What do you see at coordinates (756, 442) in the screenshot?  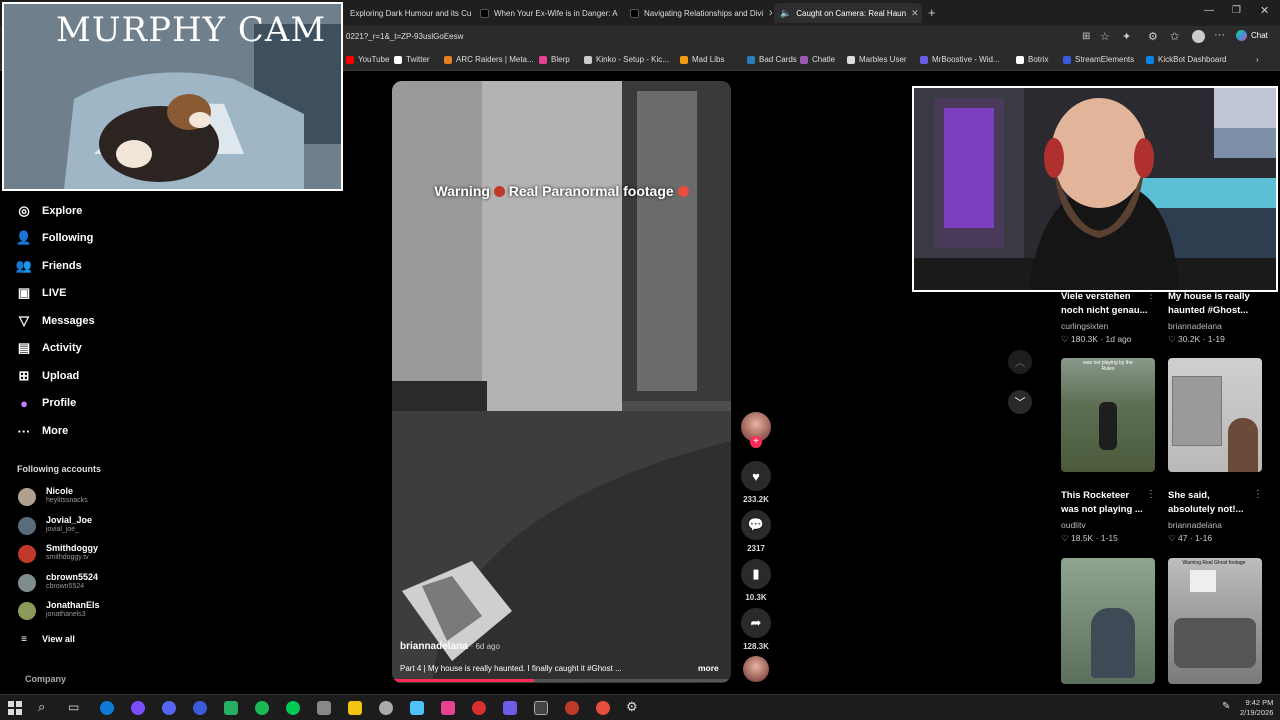 I see `follow-plus-icon: +` at bounding box center [756, 442].